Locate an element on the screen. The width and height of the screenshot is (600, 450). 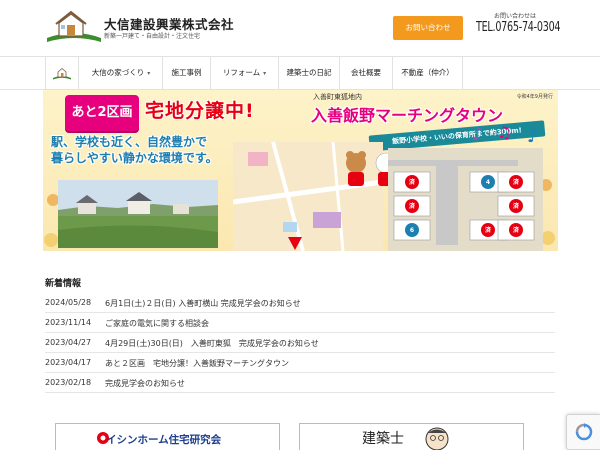
ishin-banner-text: イシンホーム住宅研究会 is located at coordinates (164, 440).